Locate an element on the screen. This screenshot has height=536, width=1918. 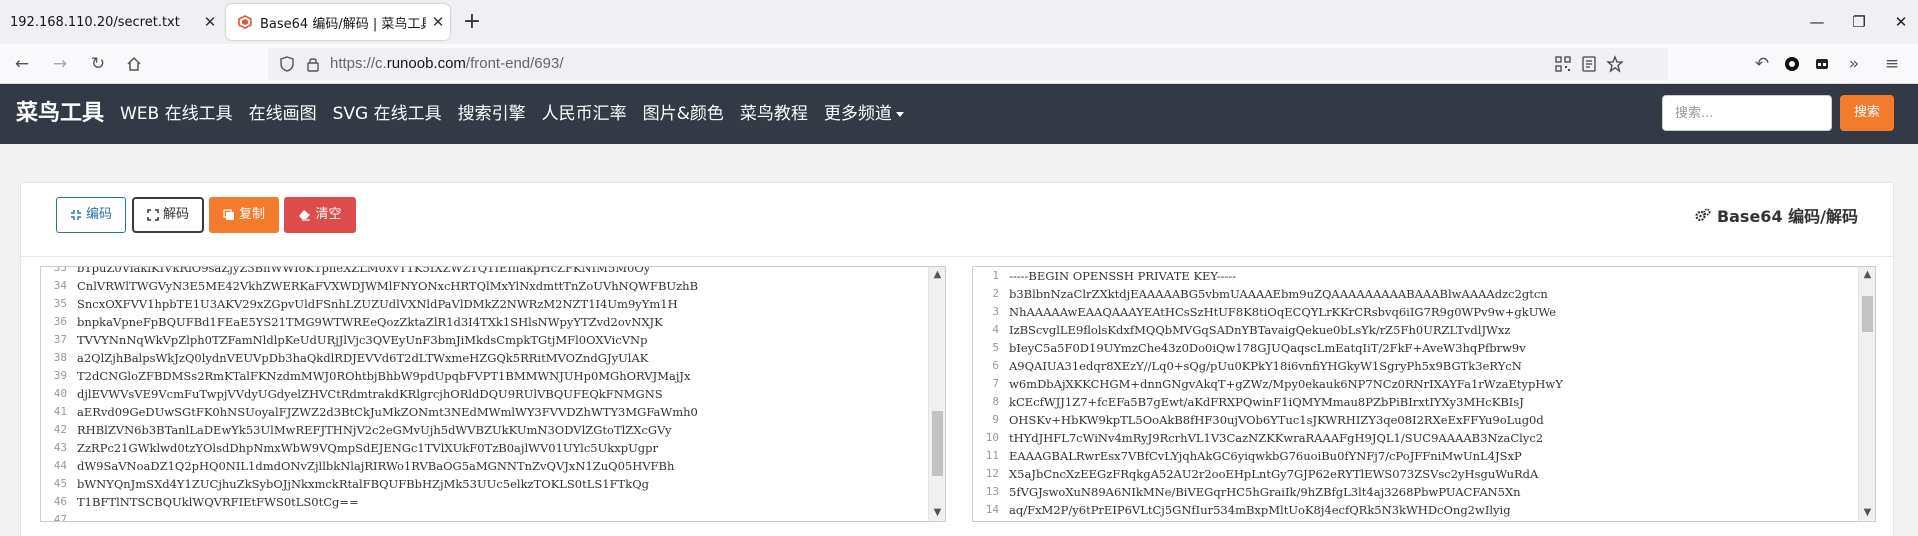
decode-button: 解码 is located at coordinates (168, 215).